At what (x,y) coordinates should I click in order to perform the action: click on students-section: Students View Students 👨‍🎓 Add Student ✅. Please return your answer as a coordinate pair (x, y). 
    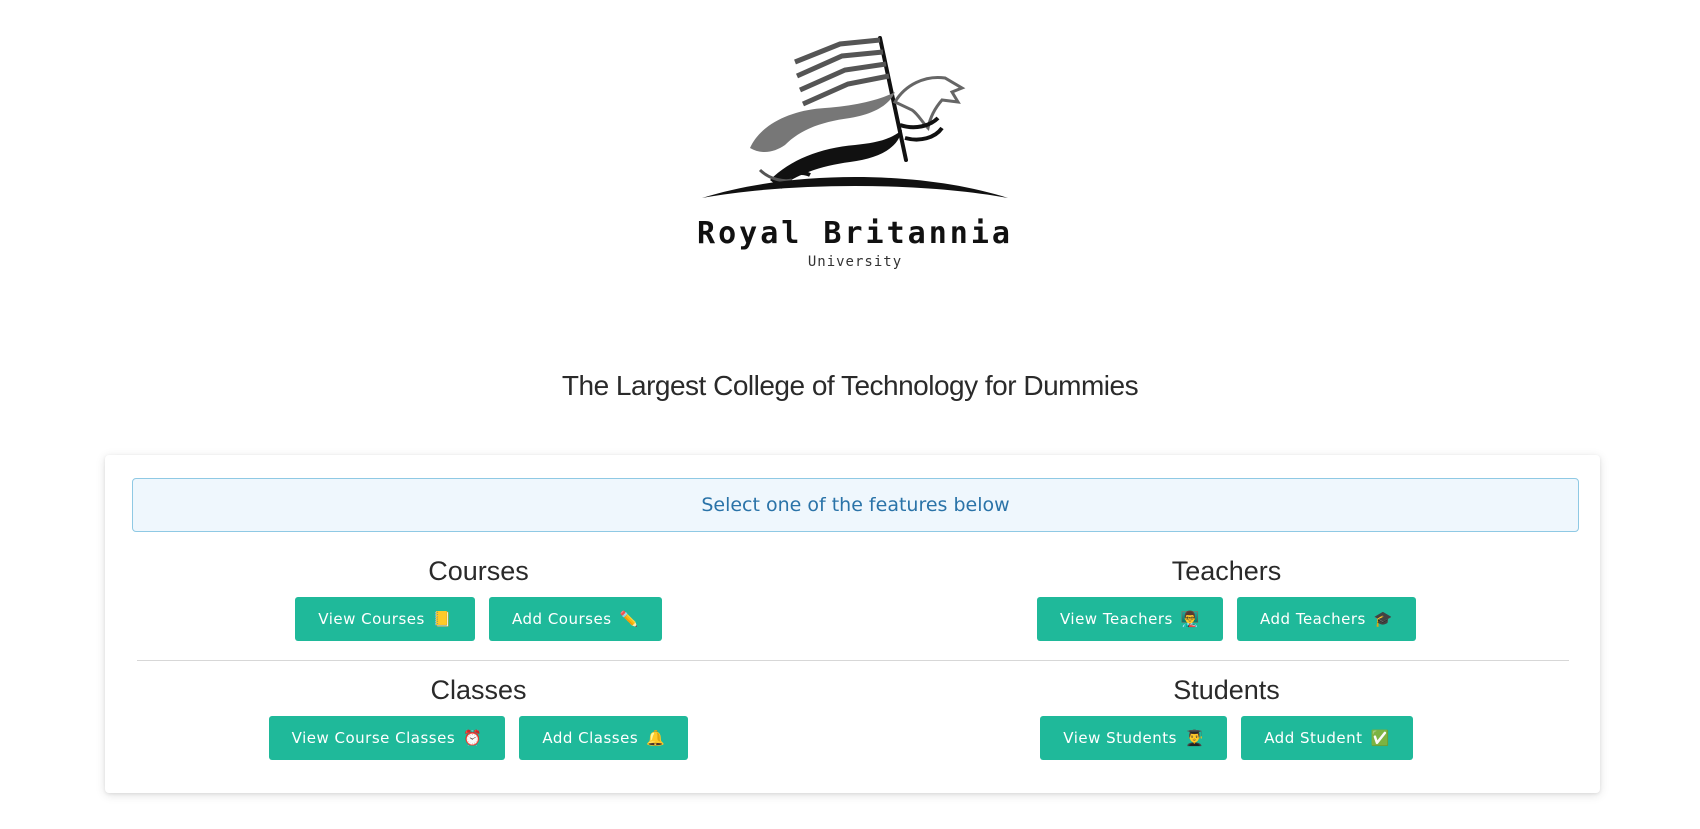
    Looking at the image, I should click on (1226, 716).